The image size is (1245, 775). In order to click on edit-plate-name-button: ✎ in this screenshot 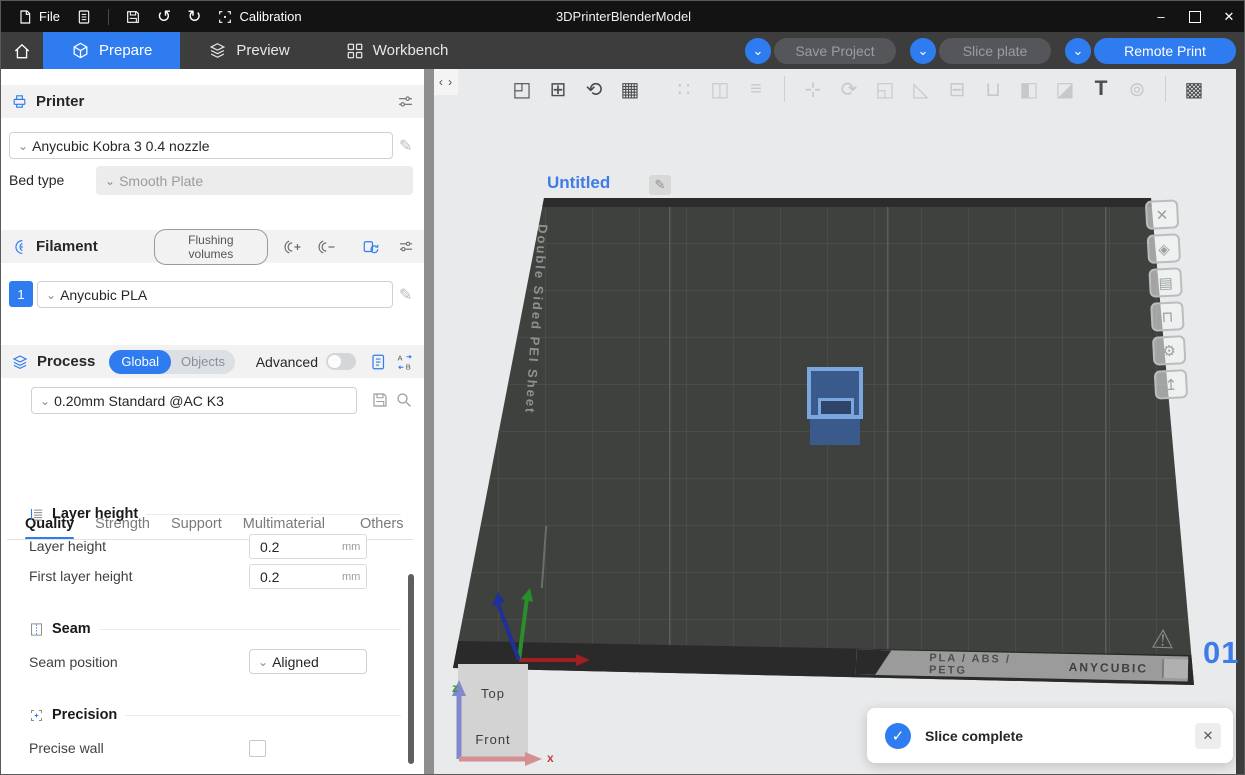, I will do `click(660, 185)`.